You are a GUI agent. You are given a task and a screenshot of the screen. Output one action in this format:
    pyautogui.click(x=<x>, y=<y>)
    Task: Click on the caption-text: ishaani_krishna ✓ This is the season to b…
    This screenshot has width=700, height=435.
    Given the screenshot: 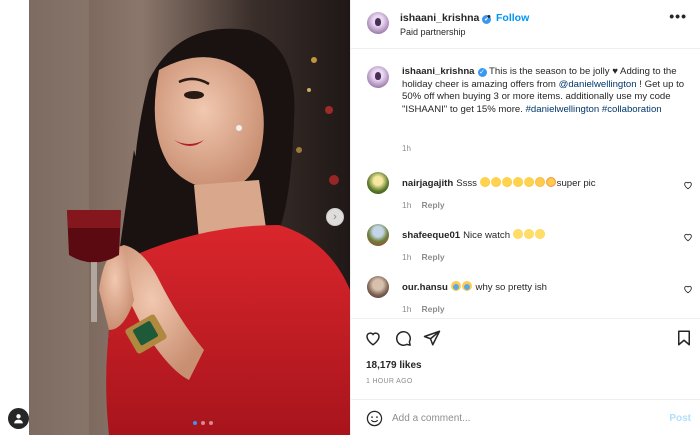 What is the action you would take?
    pyautogui.click(x=549, y=91)
    